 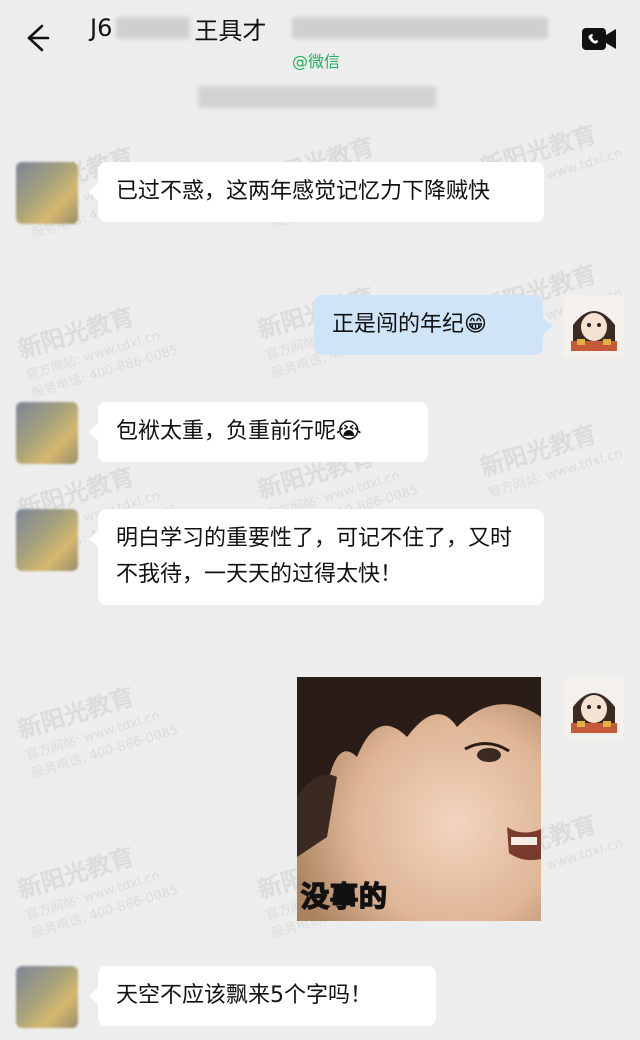 I want to click on chat-header: J6 王具才 @微信, so click(x=320, y=39).